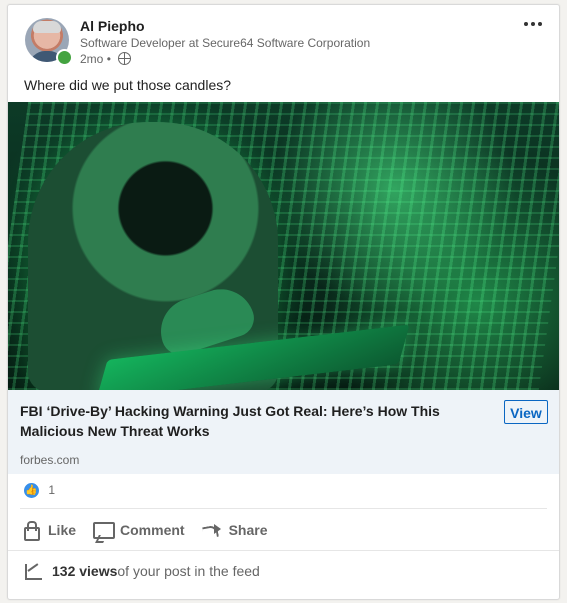  Describe the element at coordinates (39, 493) in the screenshot. I see `reactions-summary: 👍 1` at that location.